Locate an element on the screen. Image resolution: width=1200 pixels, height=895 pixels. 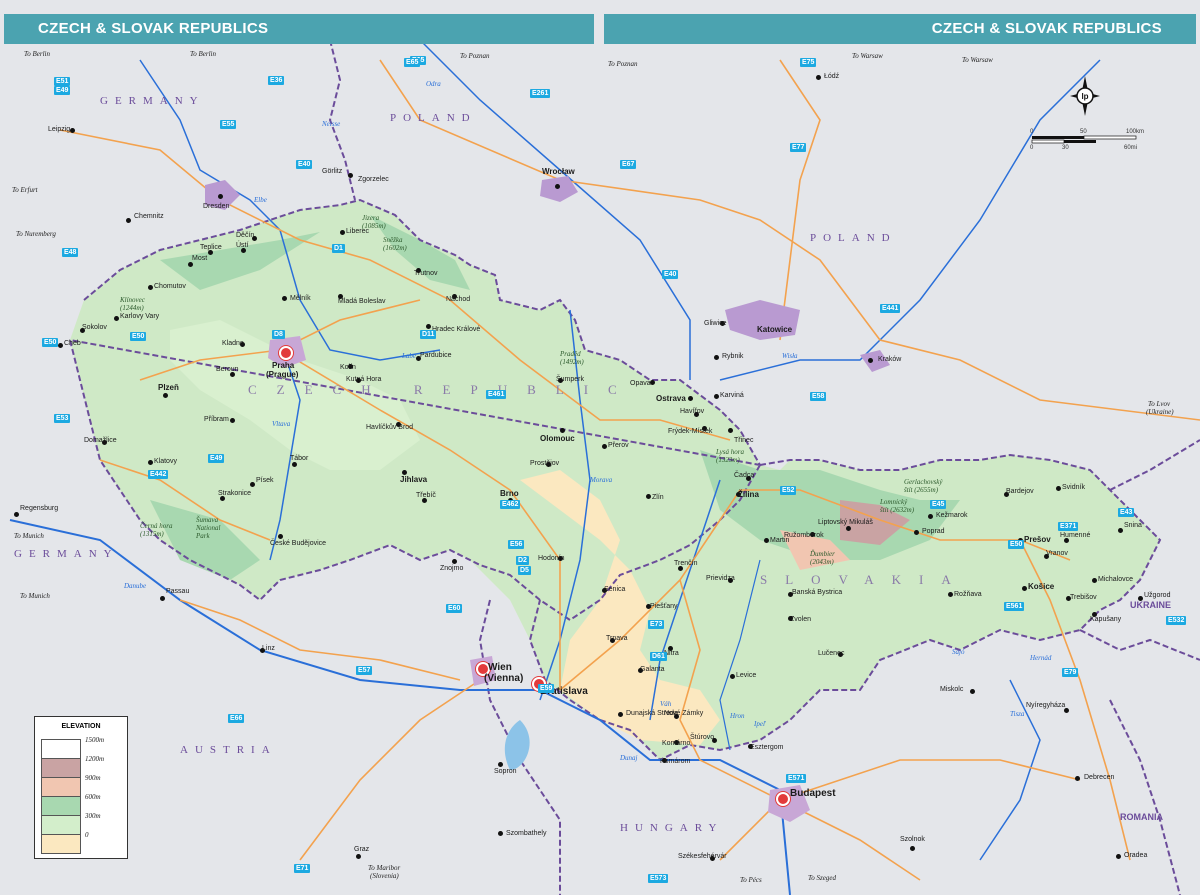
city-liptovsky-mikulas: Liptovský Mikuláš is located at coordinates (845, 523).